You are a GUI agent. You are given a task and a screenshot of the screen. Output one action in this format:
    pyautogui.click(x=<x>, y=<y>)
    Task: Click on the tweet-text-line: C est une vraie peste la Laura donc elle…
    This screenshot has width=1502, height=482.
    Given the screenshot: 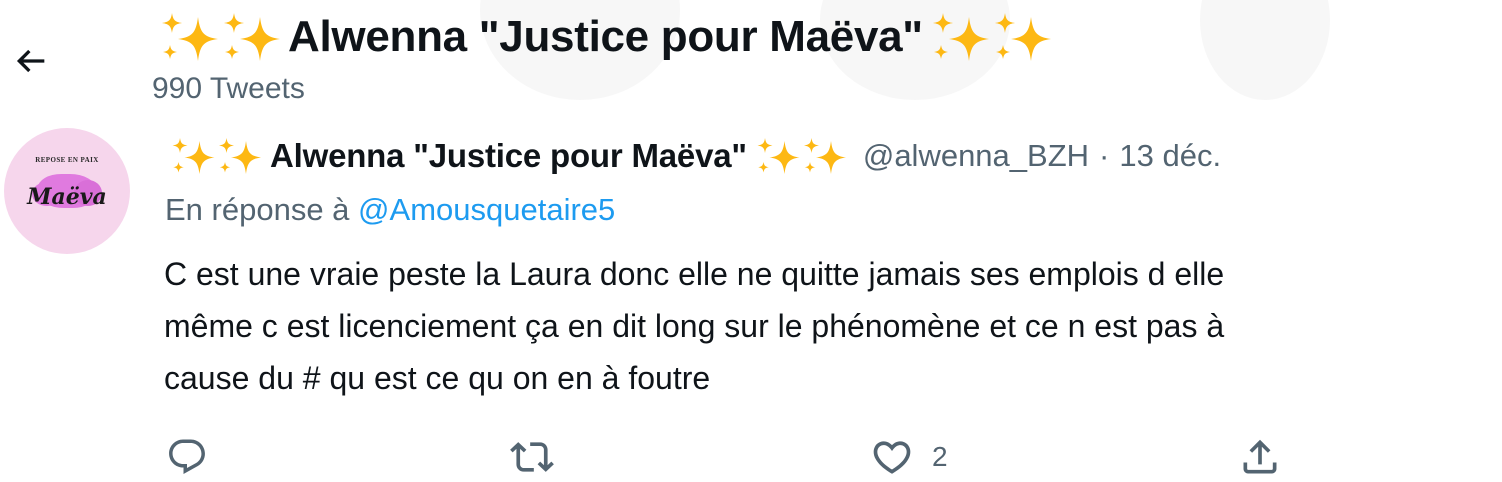 What is the action you would take?
    pyautogui.click(x=694, y=274)
    